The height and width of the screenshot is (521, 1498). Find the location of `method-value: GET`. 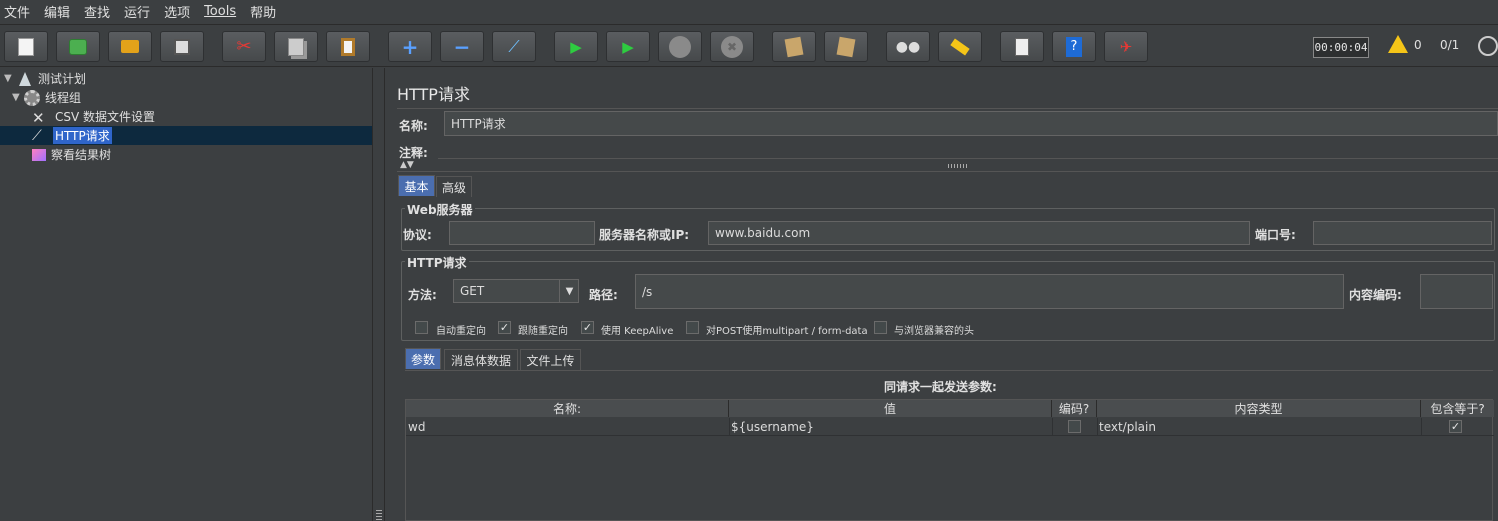

method-value: GET is located at coordinates (472, 291).